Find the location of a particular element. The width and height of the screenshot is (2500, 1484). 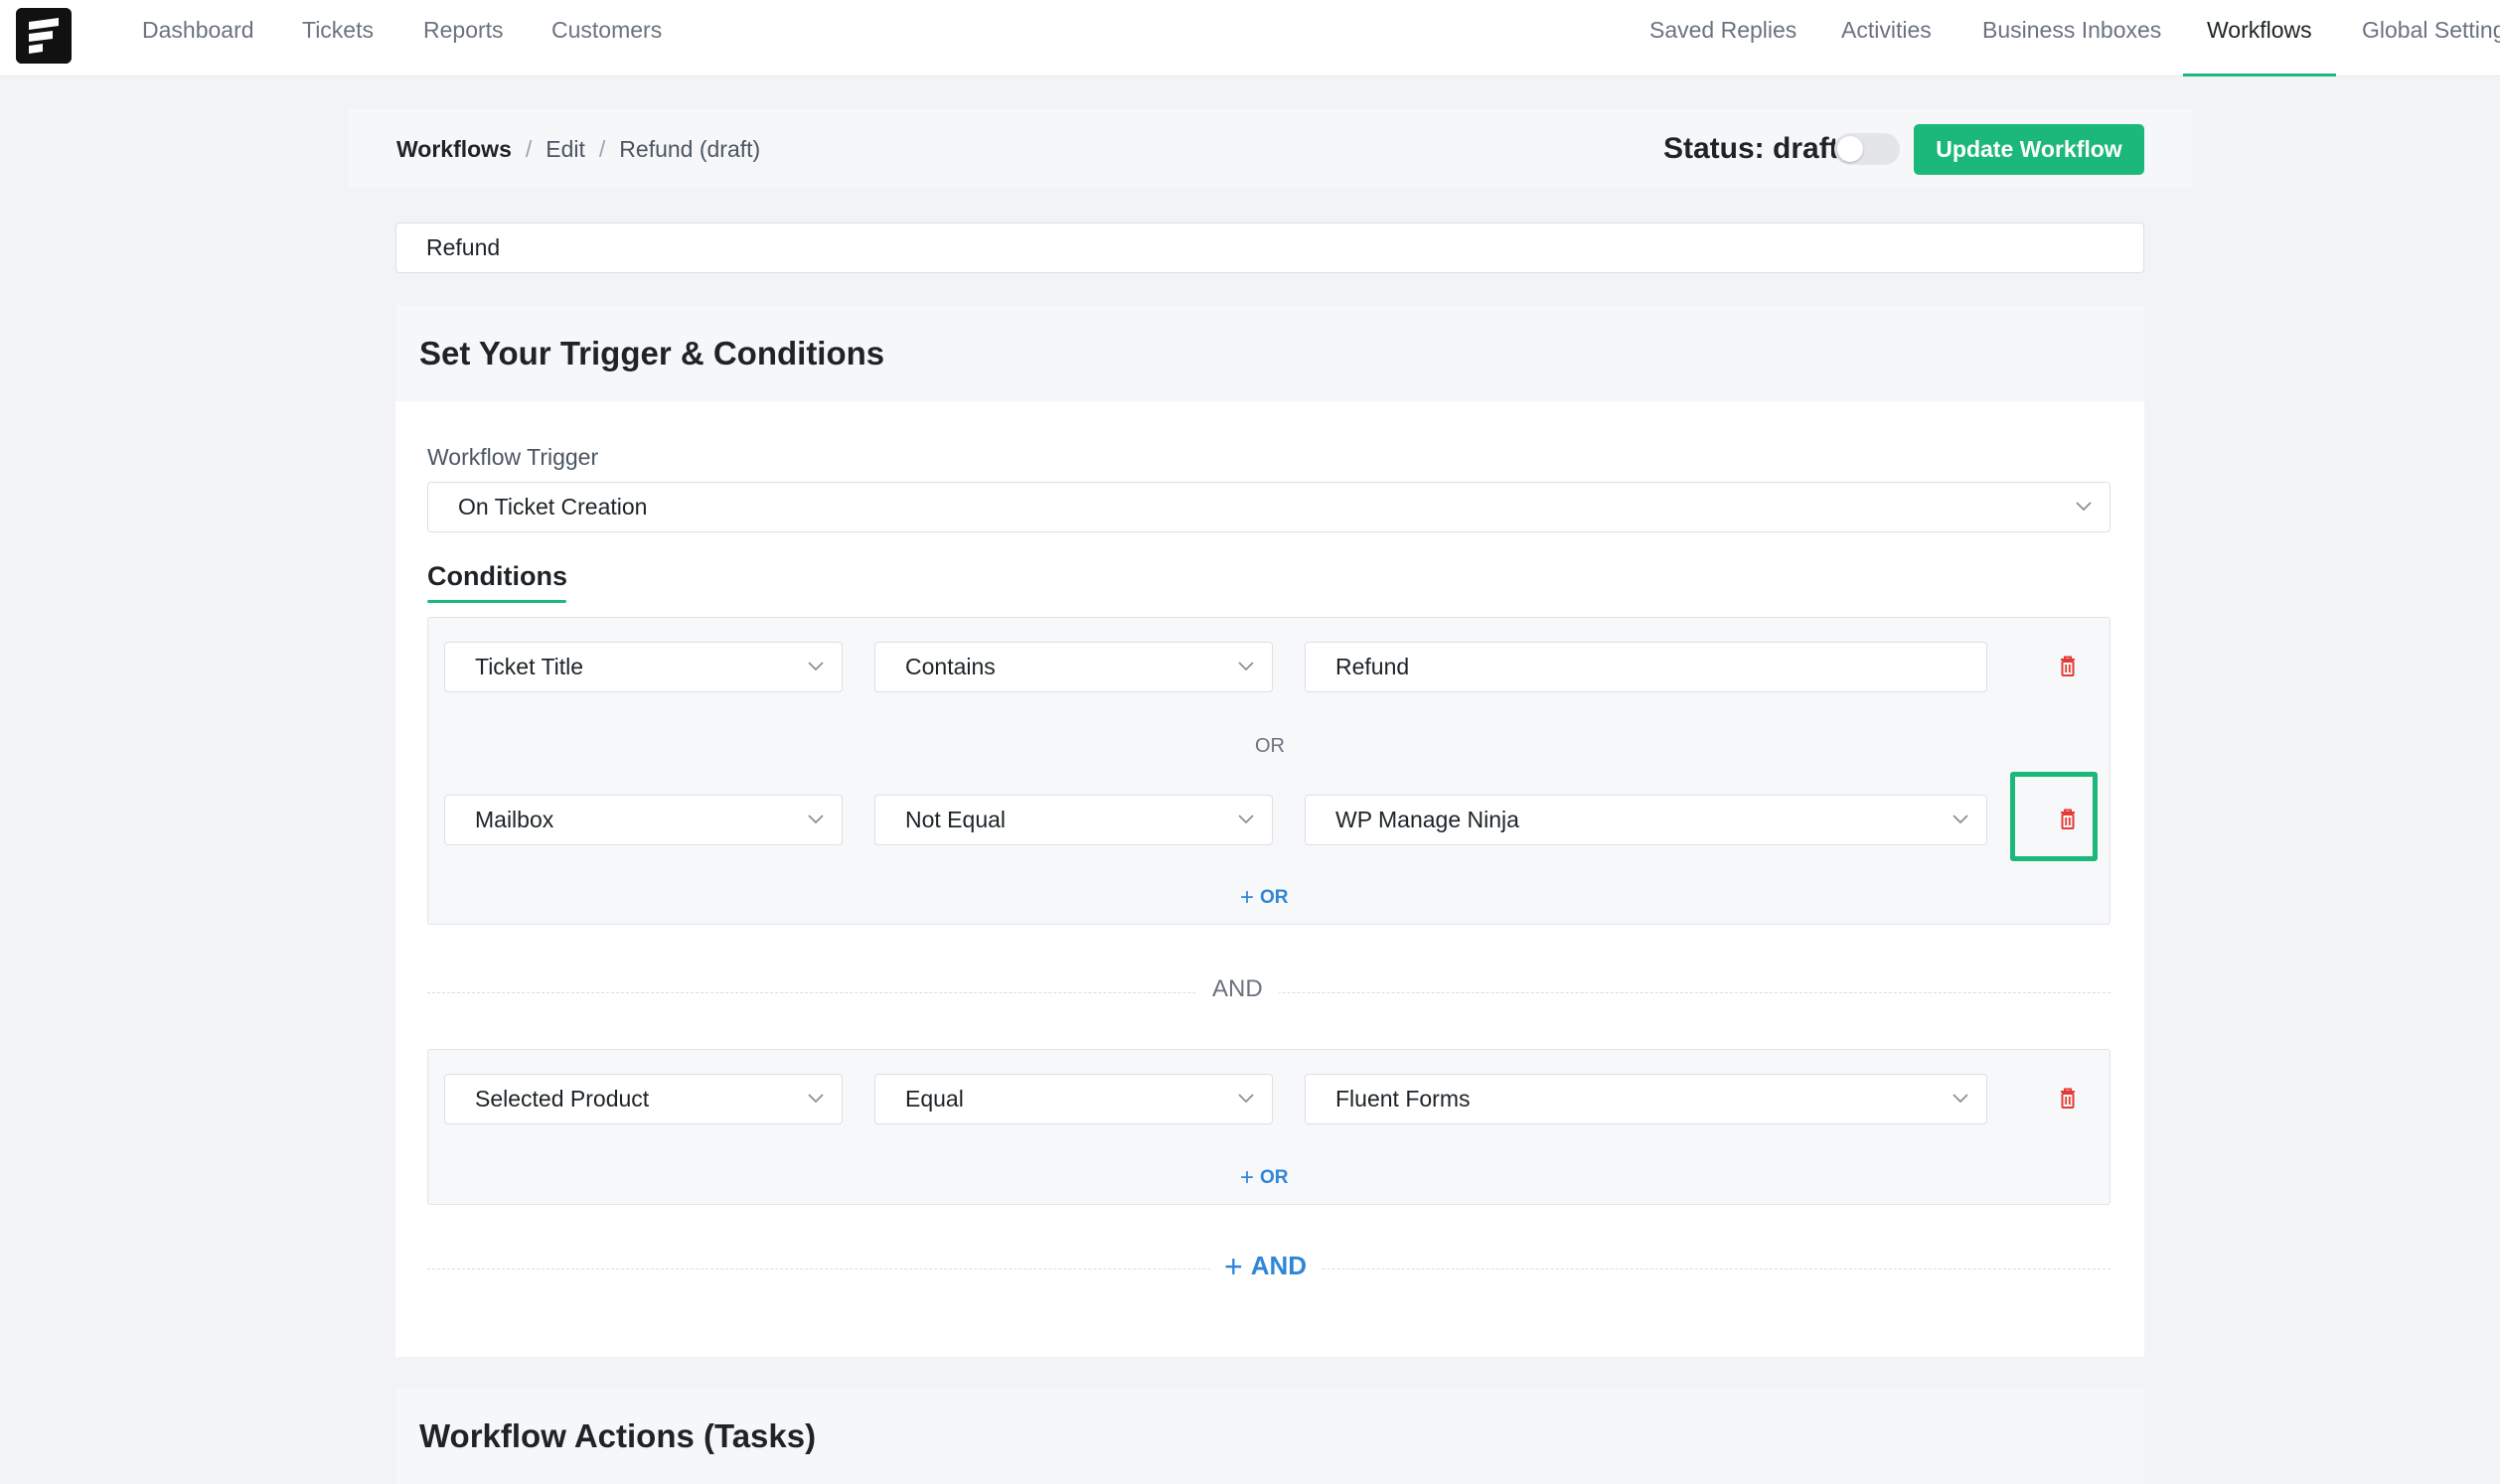

nav-business-inboxes: Business Inboxes is located at coordinates (2071, 38).